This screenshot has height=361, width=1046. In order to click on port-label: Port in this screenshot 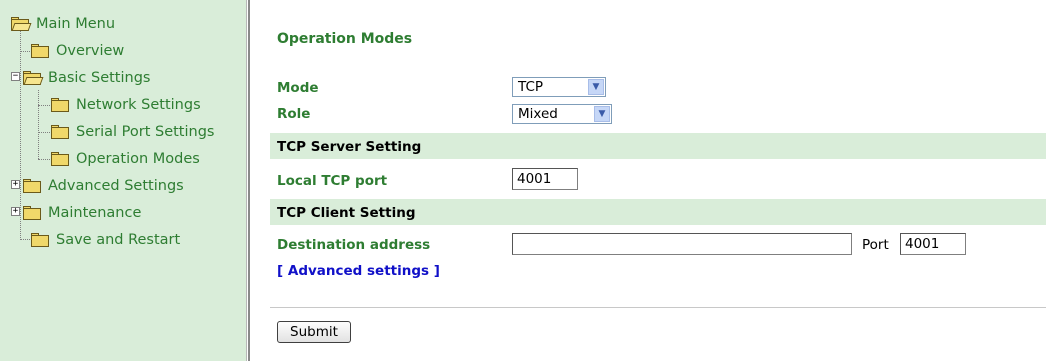, I will do `click(875, 245)`.